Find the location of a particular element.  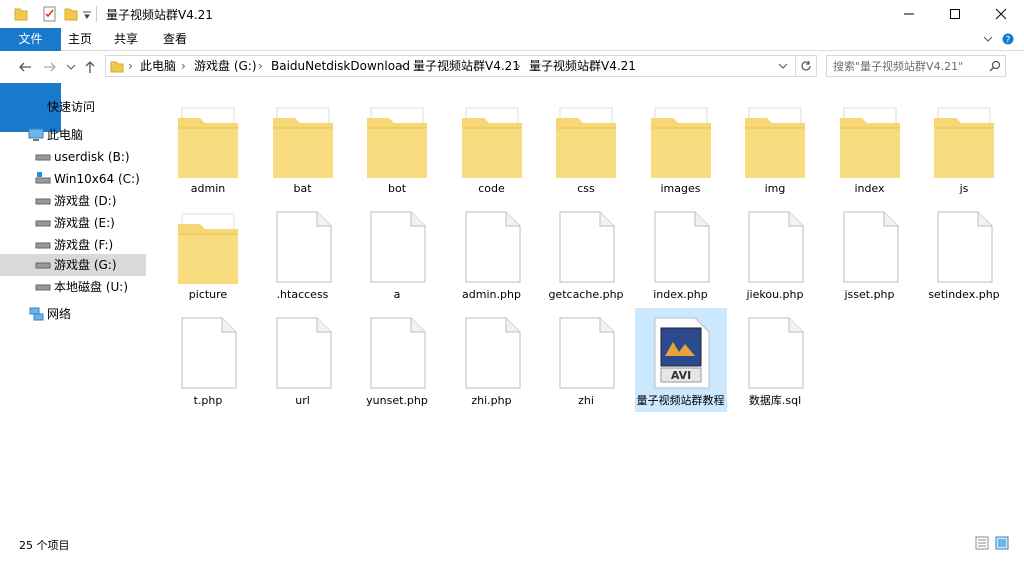

breadcrumb-folder-2: 量子视频站群V4.21 is located at coordinates (582, 66).